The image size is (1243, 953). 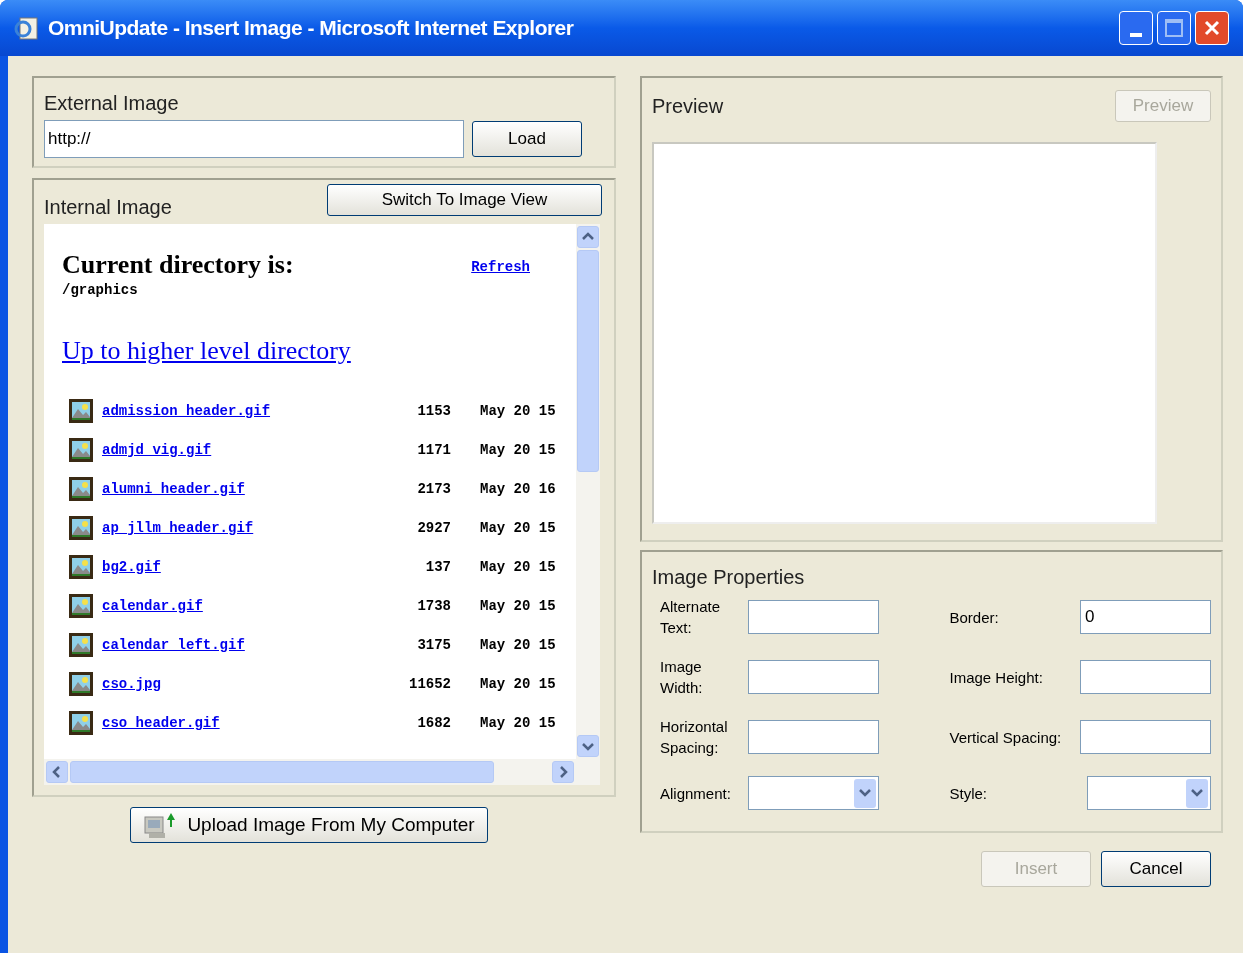 I want to click on scroll-up-button, so click(x=588, y=237).